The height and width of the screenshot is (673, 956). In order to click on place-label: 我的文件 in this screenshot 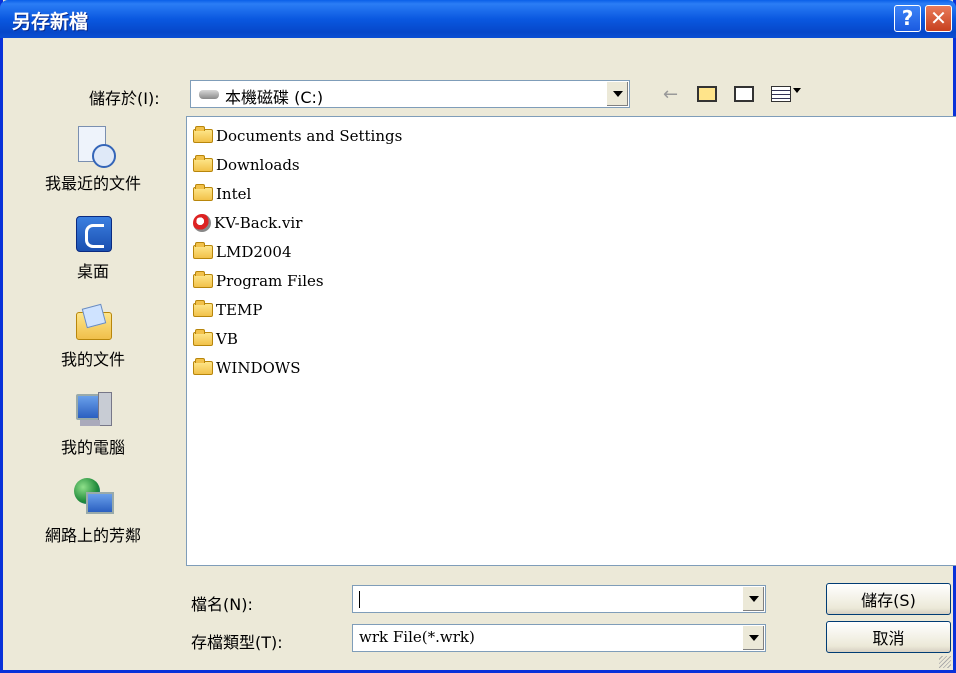, I will do `click(92, 359)`.